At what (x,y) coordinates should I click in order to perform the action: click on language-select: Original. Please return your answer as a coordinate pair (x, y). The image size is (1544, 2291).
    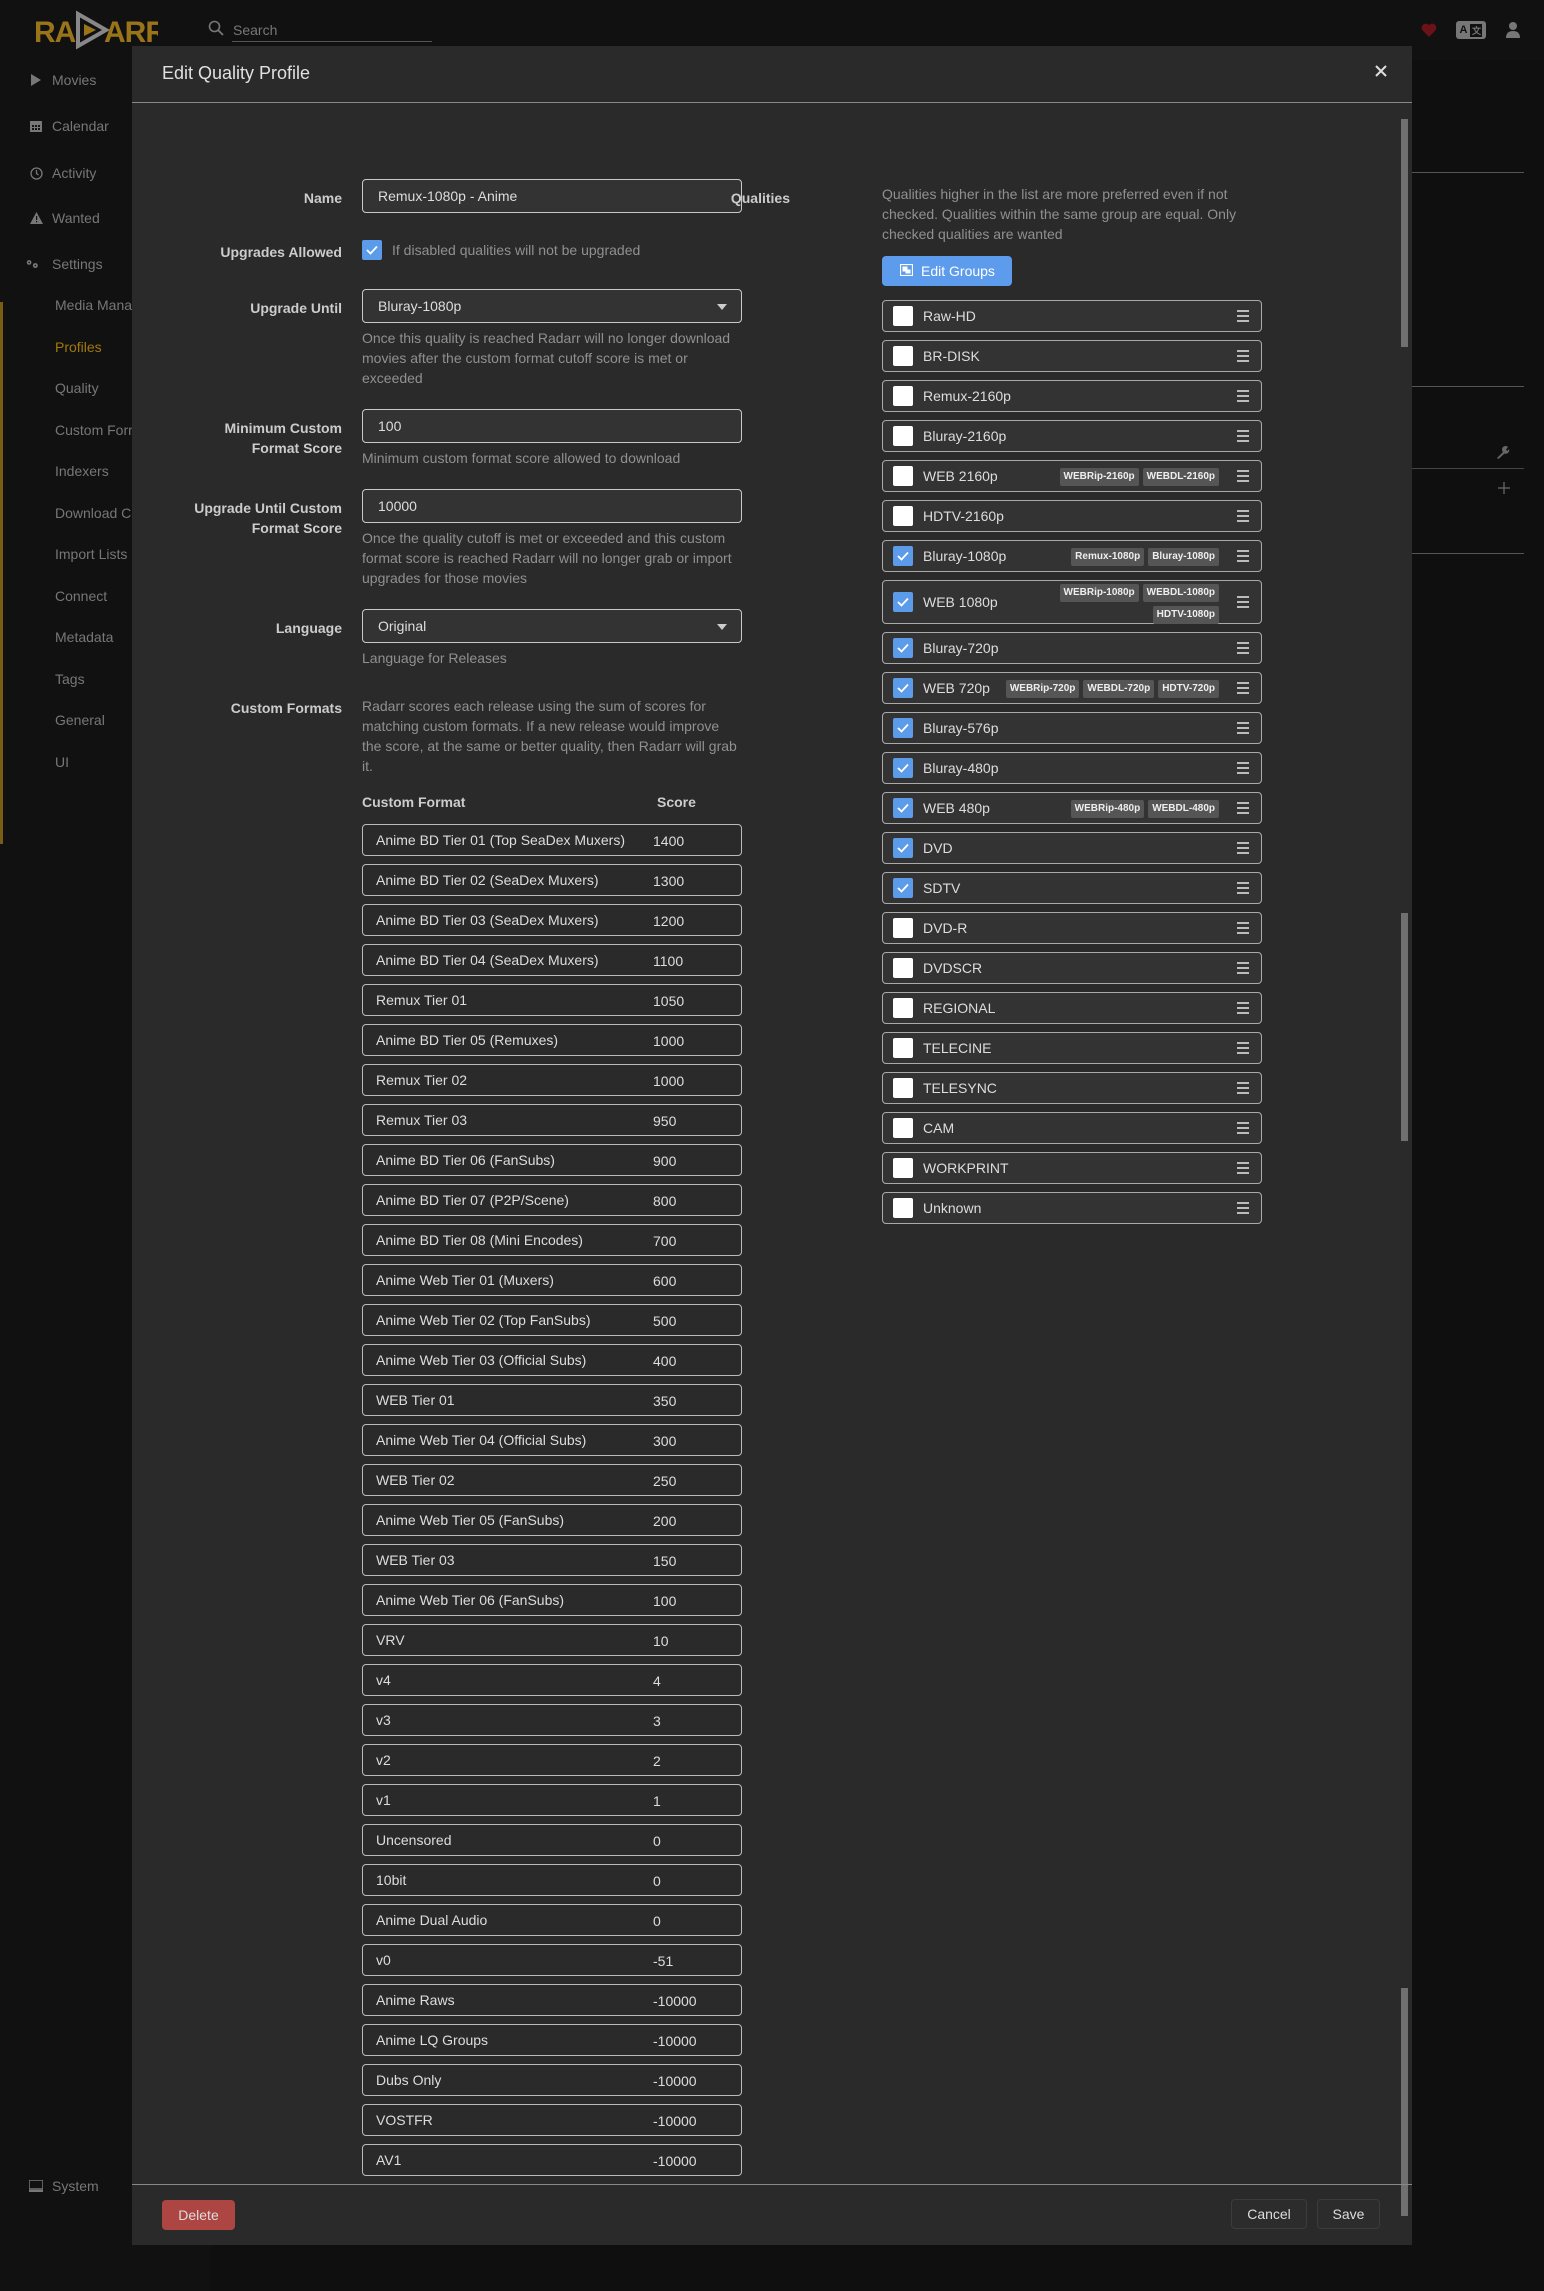
    Looking at the image, I should click on (552, 626).